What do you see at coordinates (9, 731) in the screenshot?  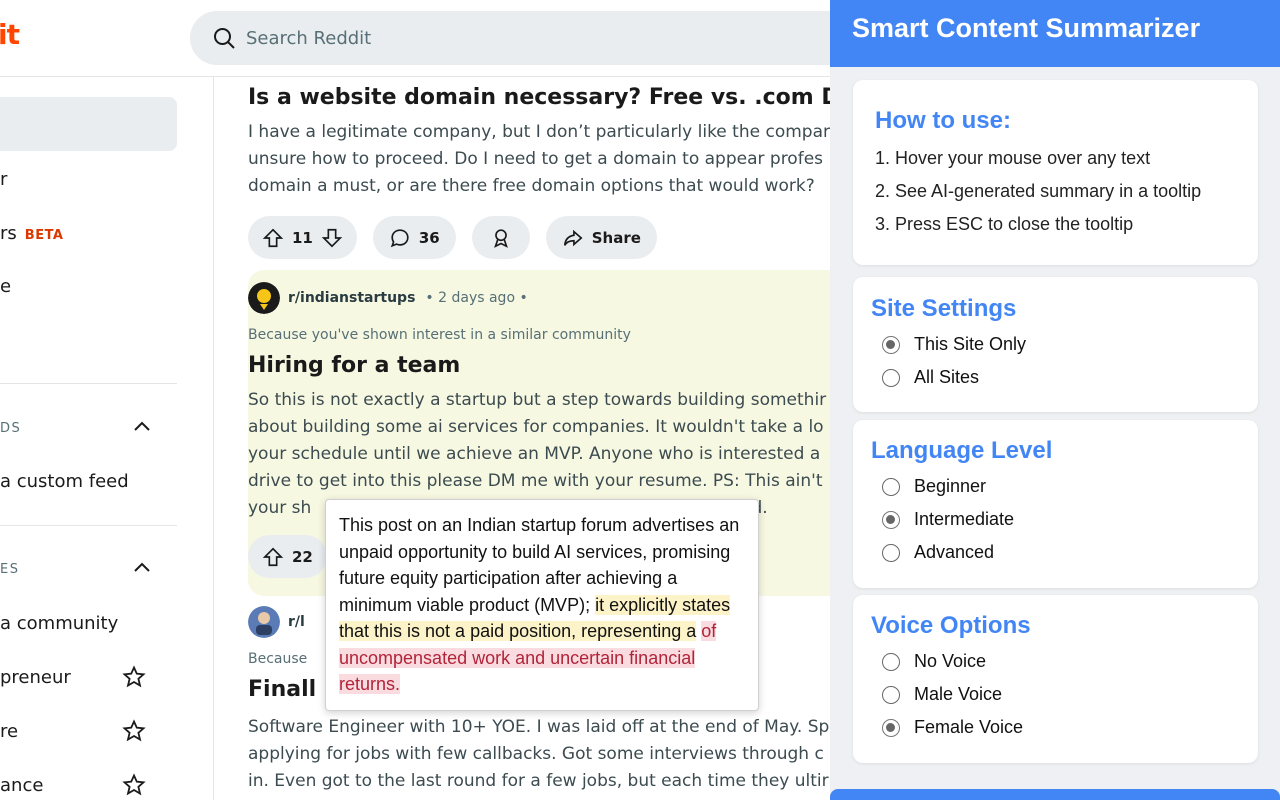 I see `sidebar-community-item: re` at bounding box center [9, 731].